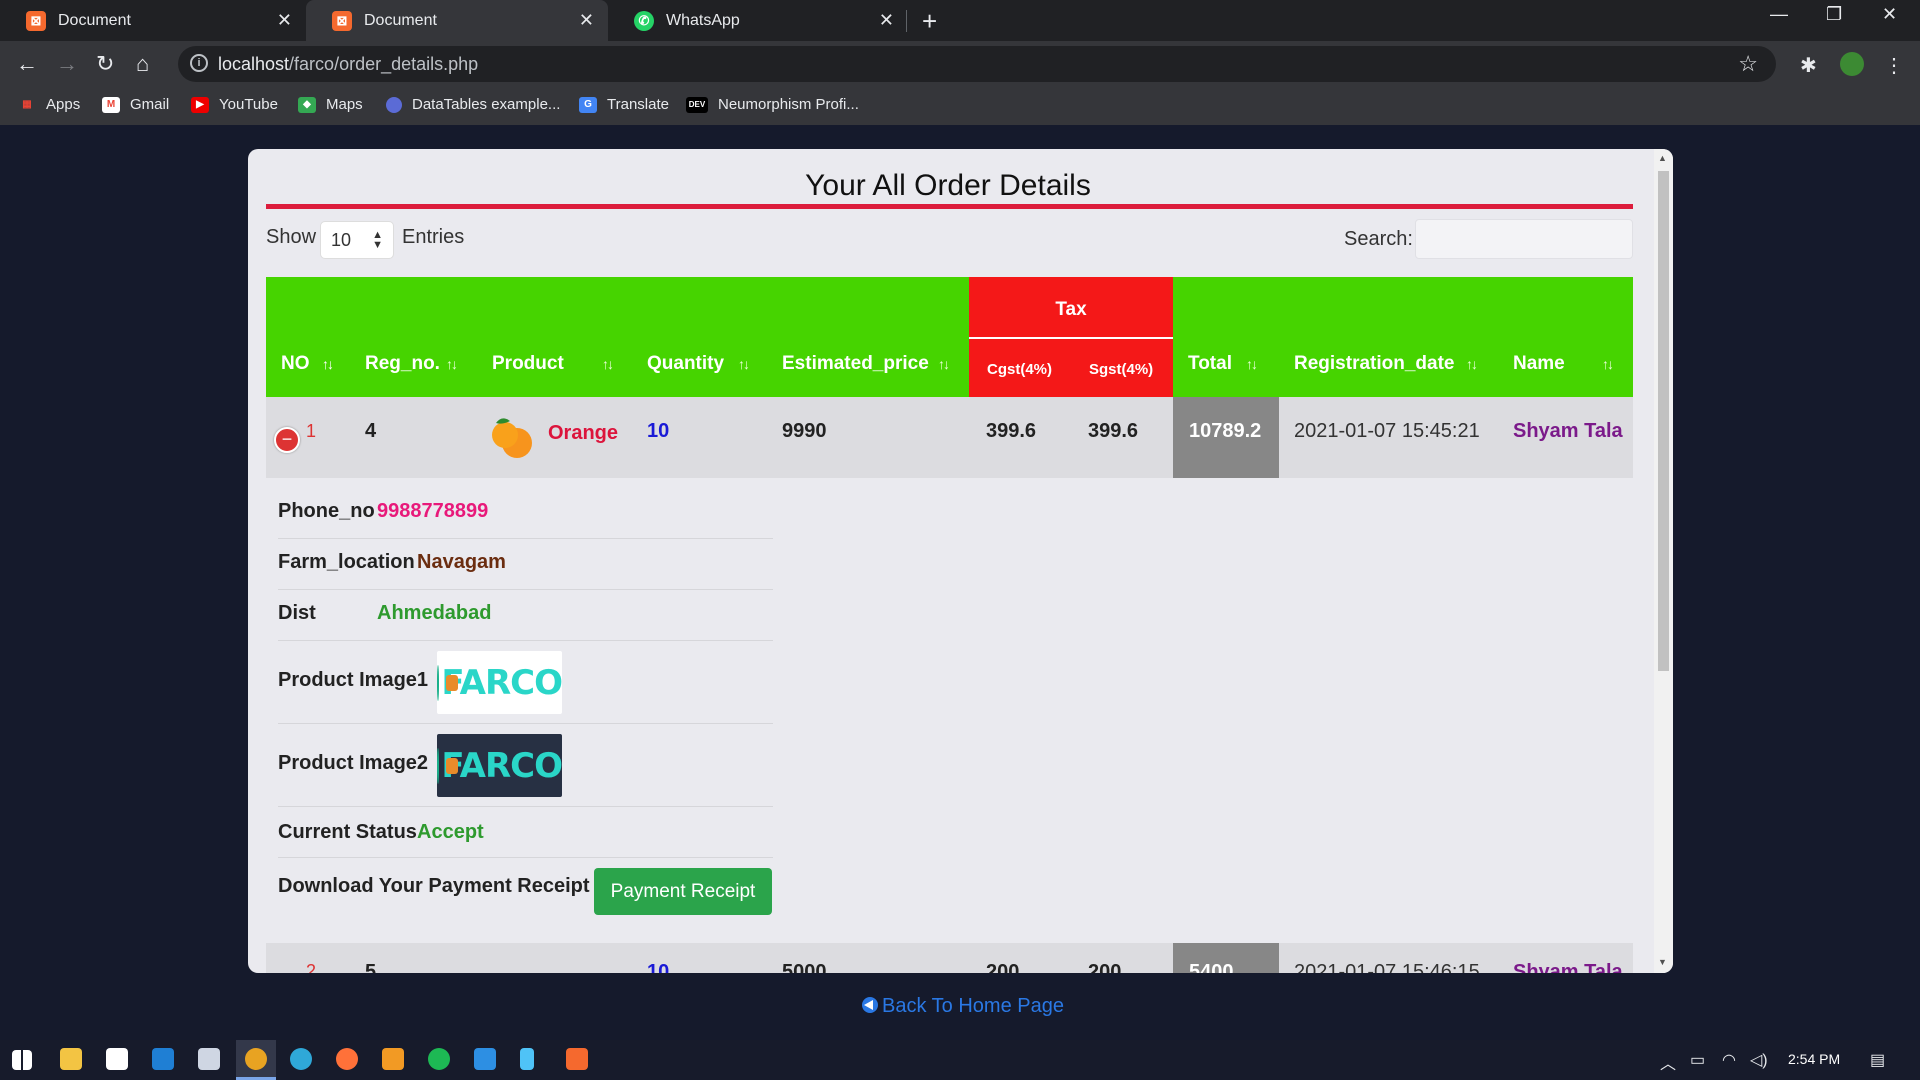 This screenshot has width=1920, height=1080. I want to click on header-name: Name, so click(1539, 364).